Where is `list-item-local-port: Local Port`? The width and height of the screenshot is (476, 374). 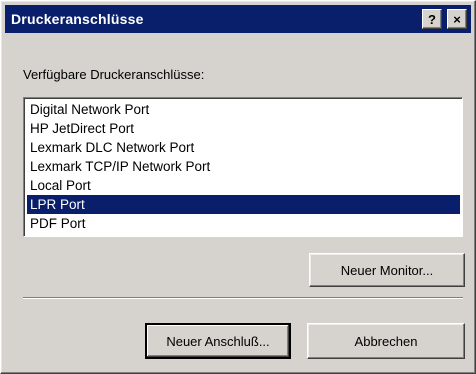 list-item-local-port: Local Port is located at coordinates (243, 185).